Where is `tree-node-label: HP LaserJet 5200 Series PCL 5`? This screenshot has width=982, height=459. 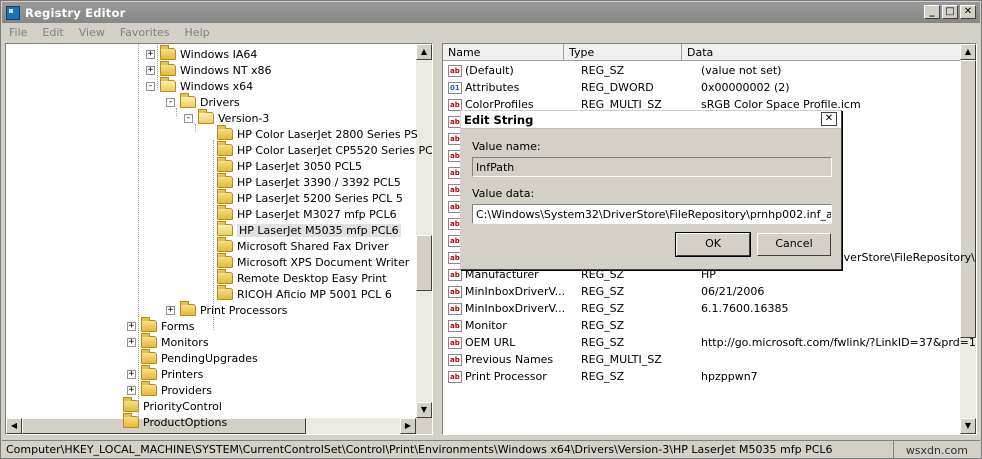 tree-node-label: HP LaserJet 5200 Series PCL 5 is located at coordinates (320, 198).